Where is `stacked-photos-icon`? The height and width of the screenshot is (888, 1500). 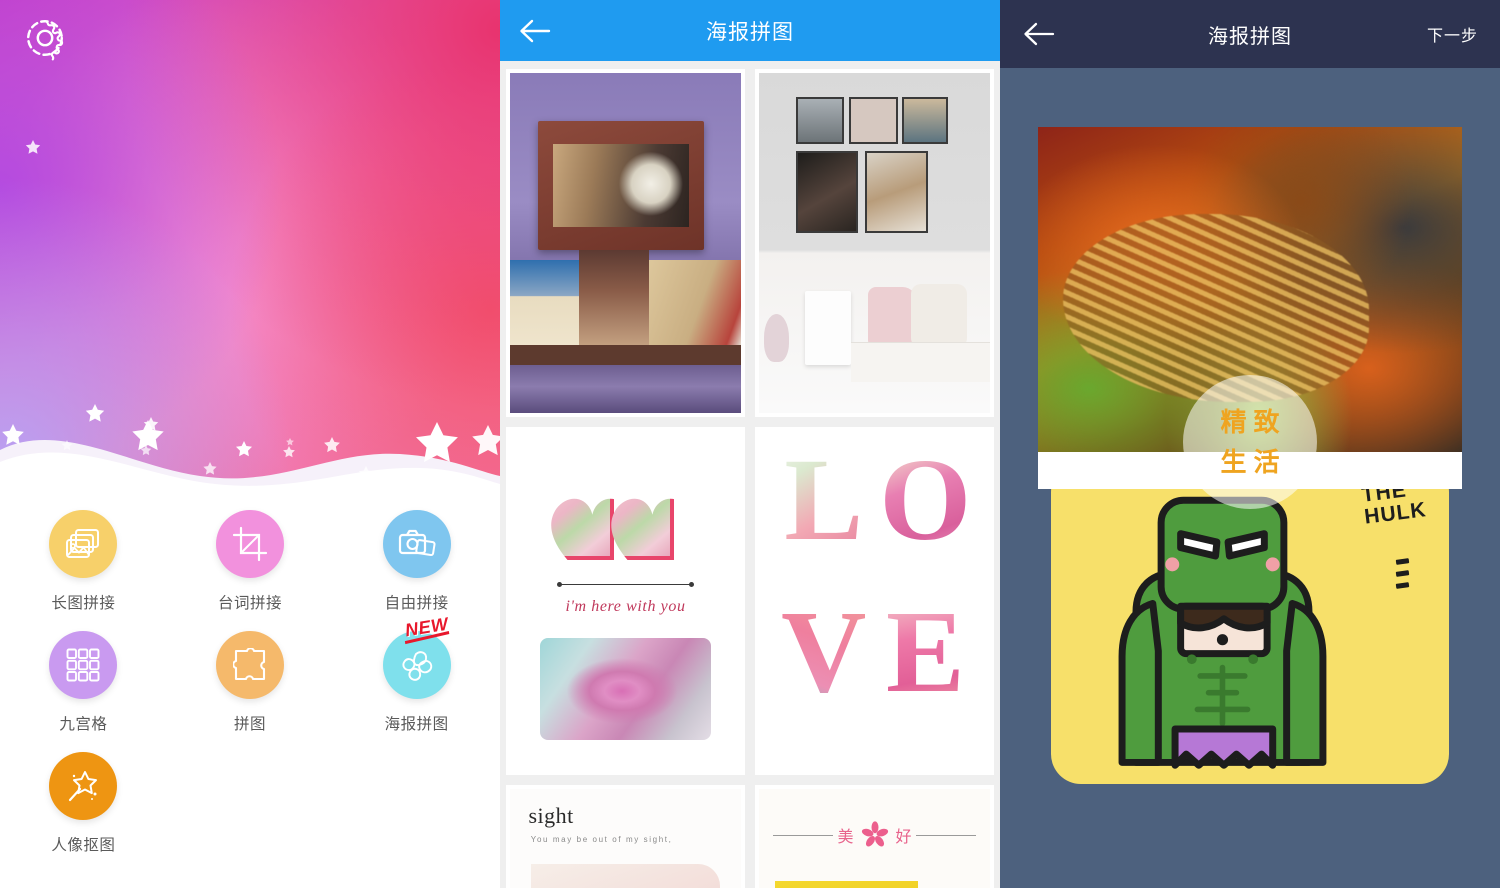 stacked-photos-icon is located at coordinates (83, 543).